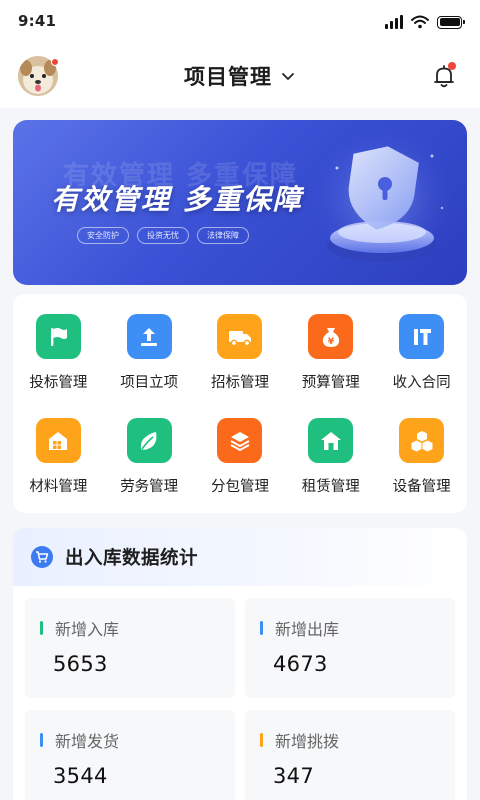 Image resolution: width=480 pixels, height=800 pixels. Describe the element at coordinates (58, 487) in the screenshot. I see `menu-item-label: 材料管理` at that location.